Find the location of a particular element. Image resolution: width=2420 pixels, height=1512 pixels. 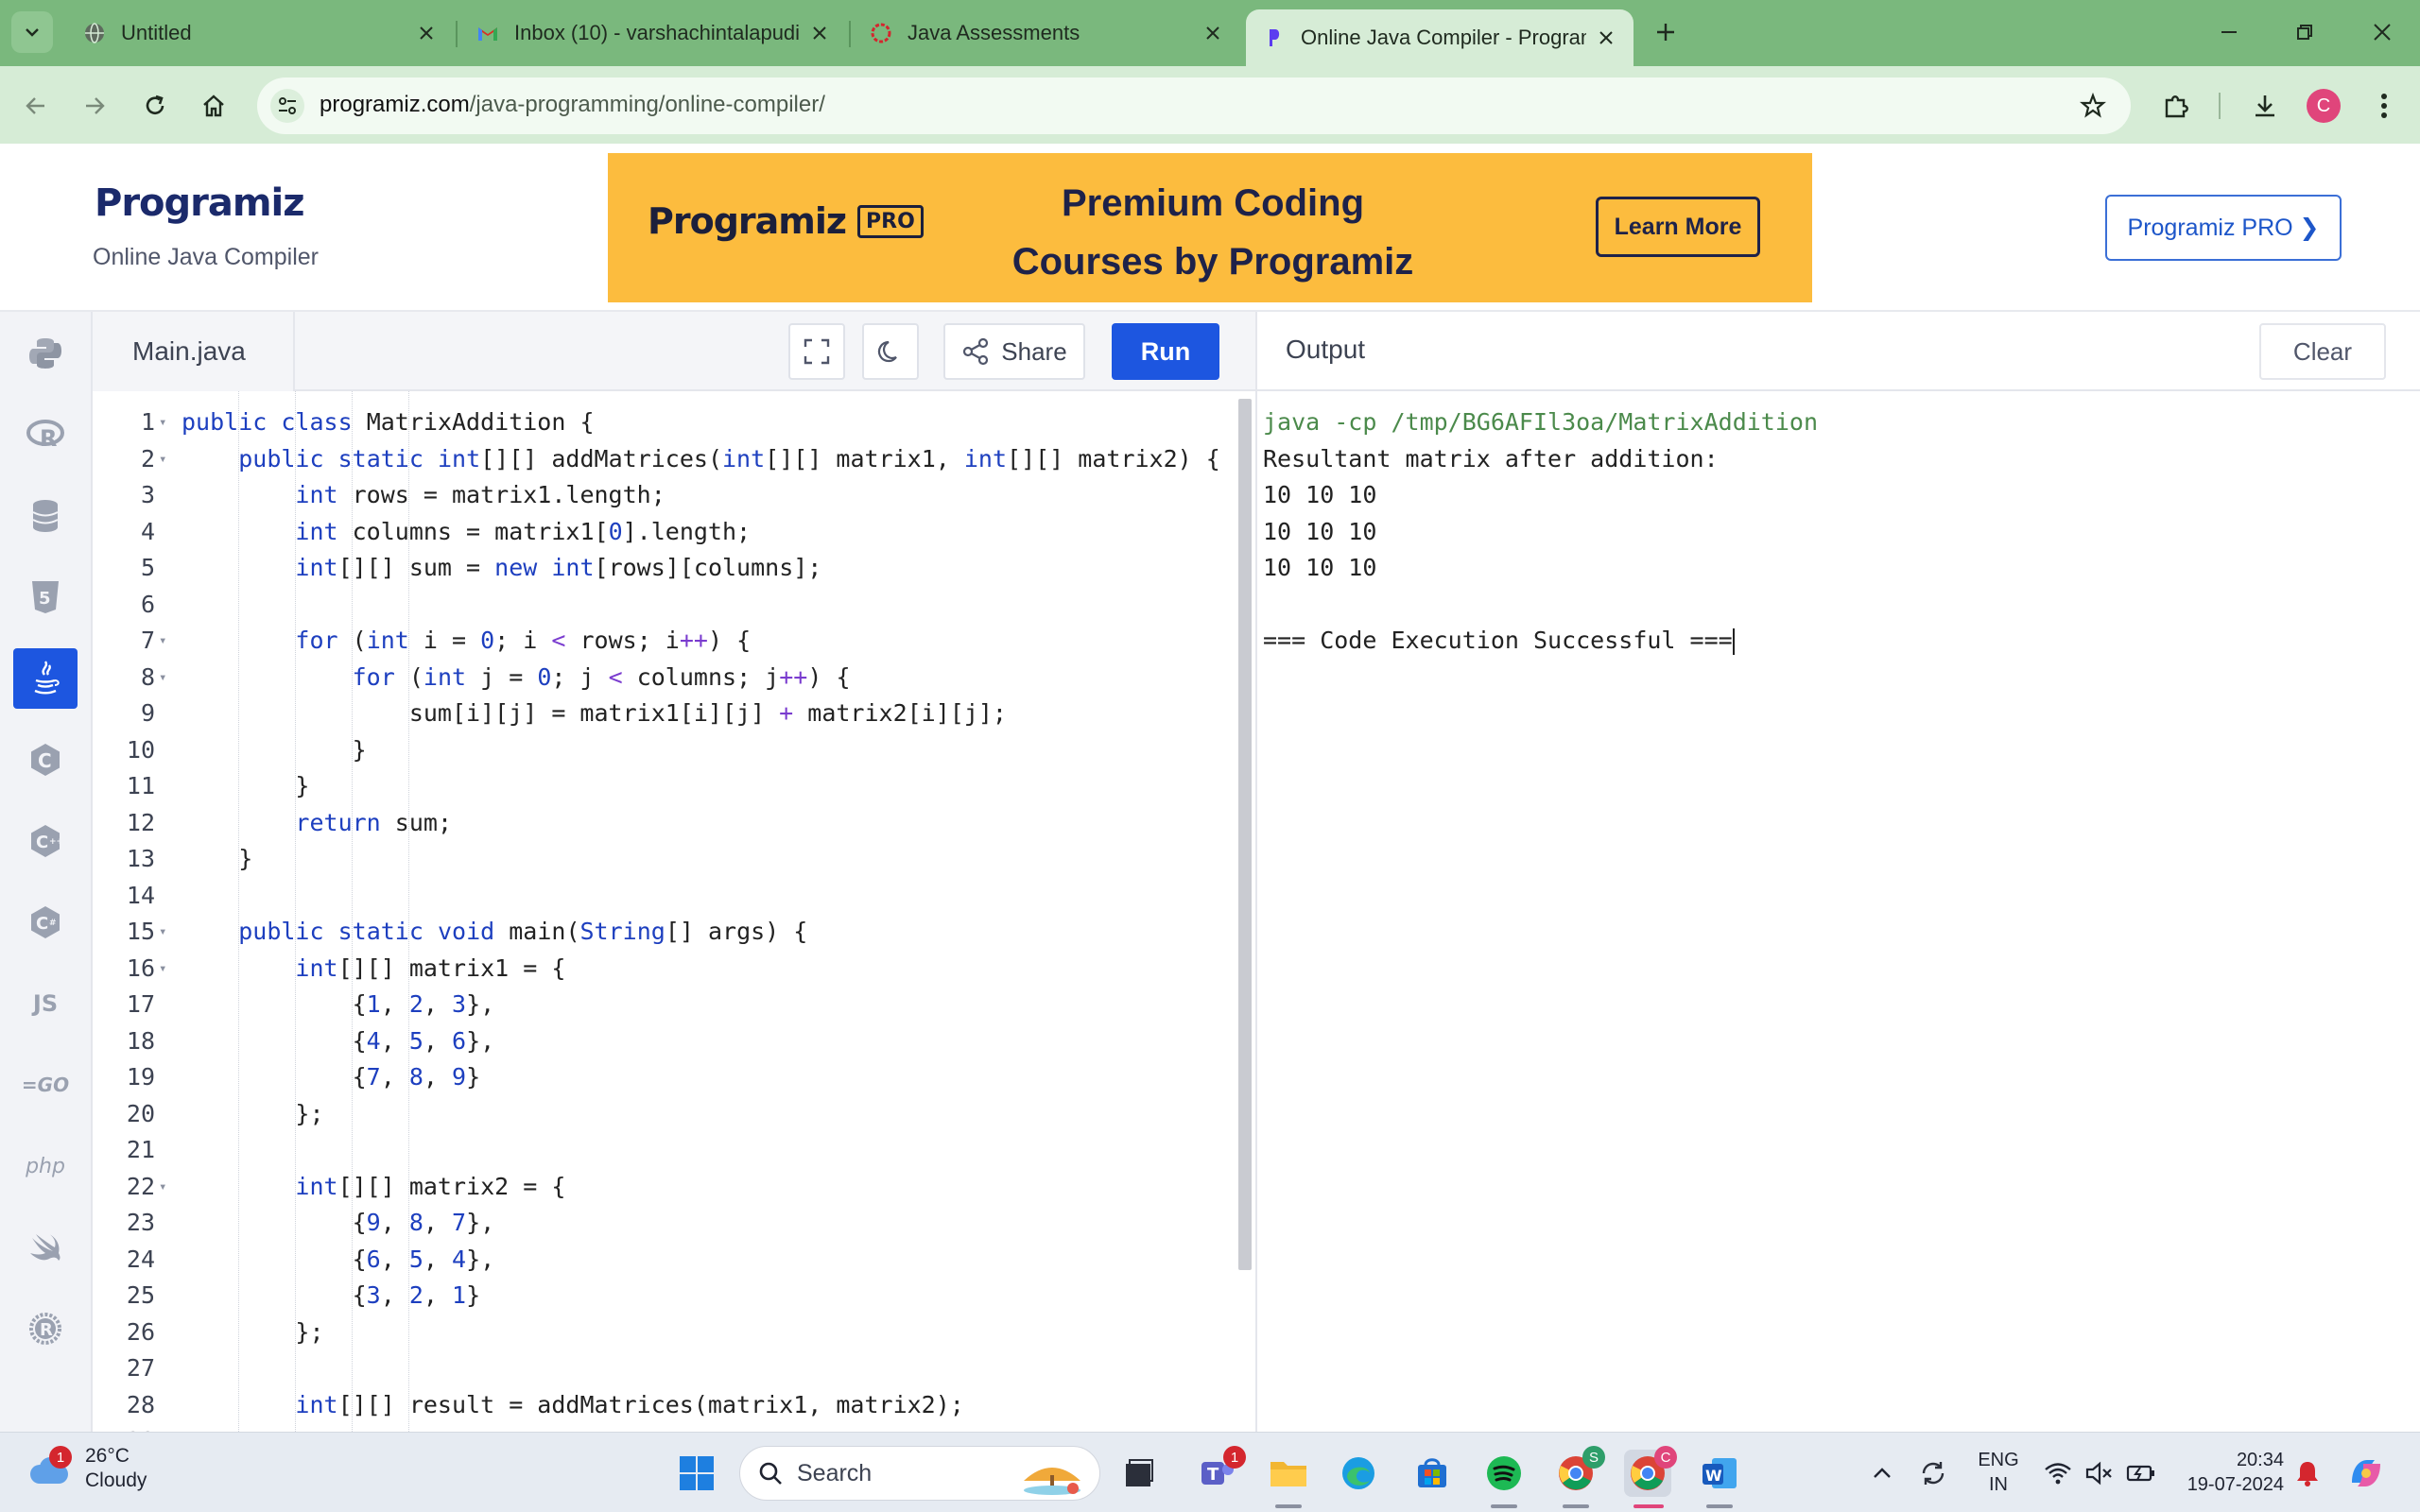

run-button: Run is located at coordinates (1165, 351).